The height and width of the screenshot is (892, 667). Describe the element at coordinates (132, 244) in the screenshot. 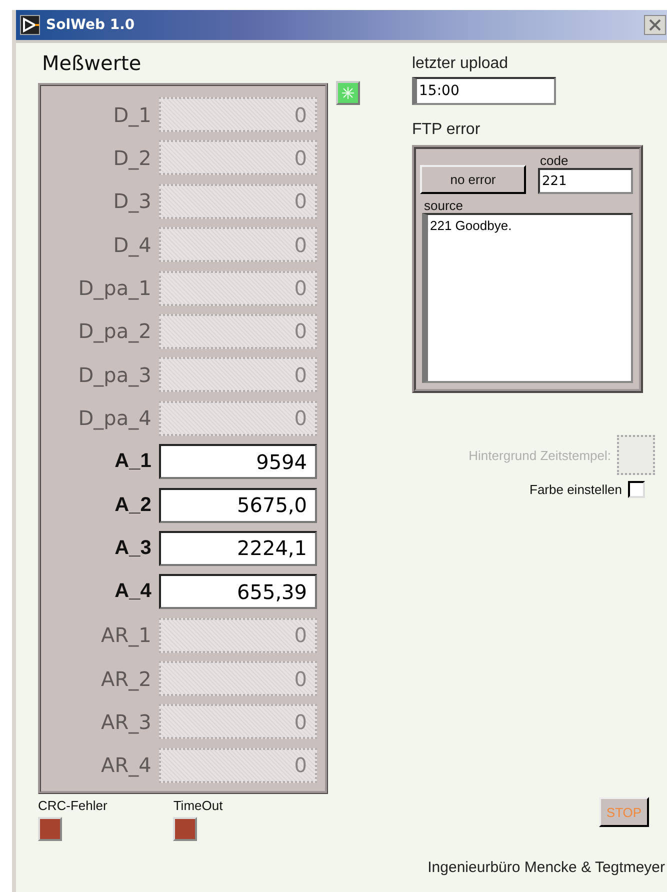

I see `measurement-label: D_4` at that location.